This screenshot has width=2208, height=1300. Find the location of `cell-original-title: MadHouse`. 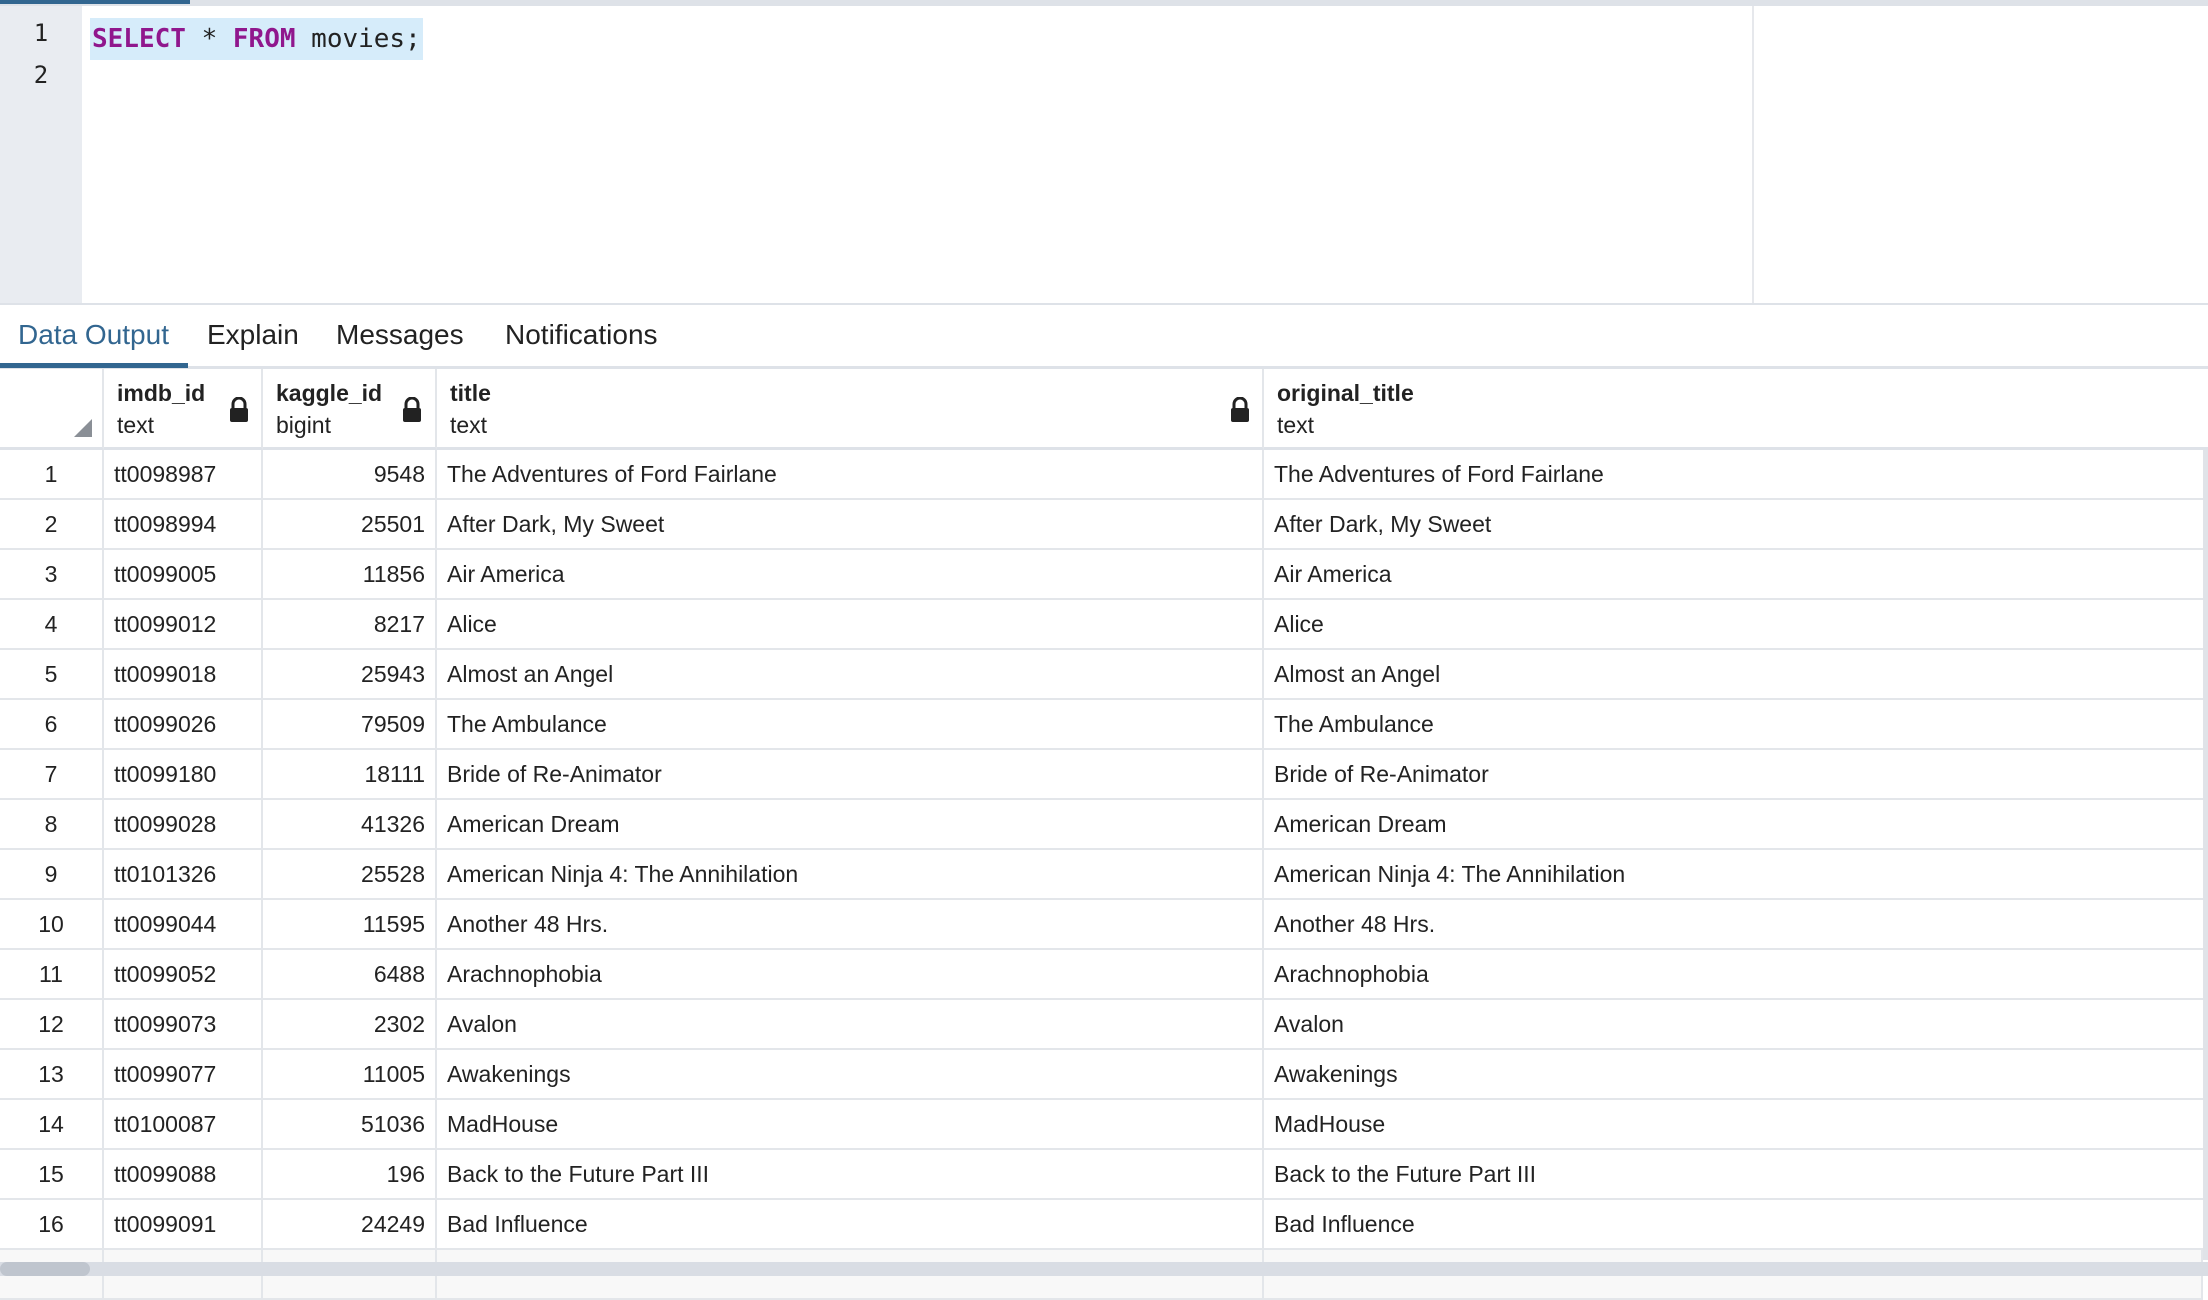

cell-original-title: MadHouse is located at coordinates (1733, 1124).